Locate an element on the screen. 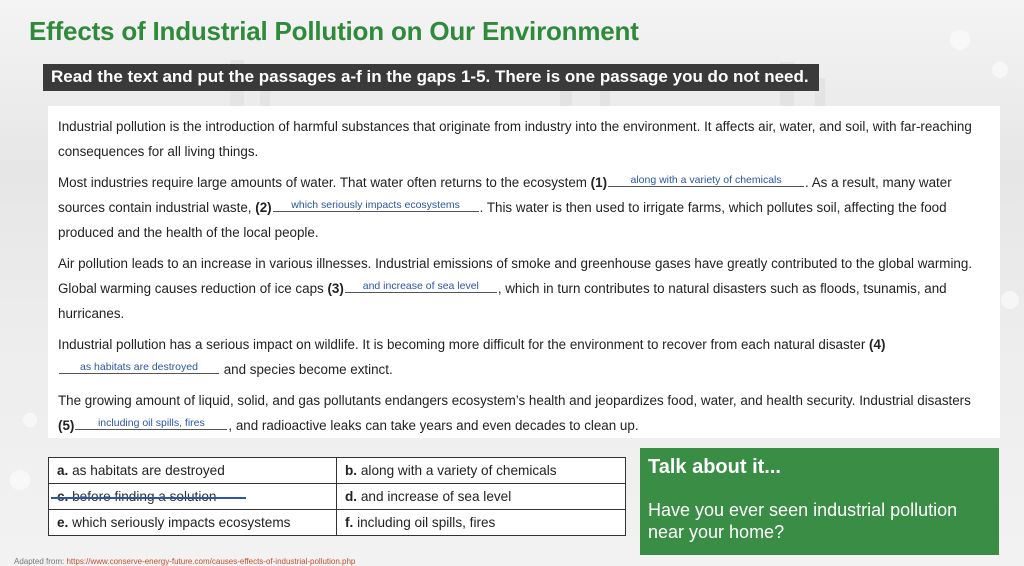 The height and width of the screenshot is (566, 1024). gap-1: along with a variety of chemicals is located at coordinates (706, 180).